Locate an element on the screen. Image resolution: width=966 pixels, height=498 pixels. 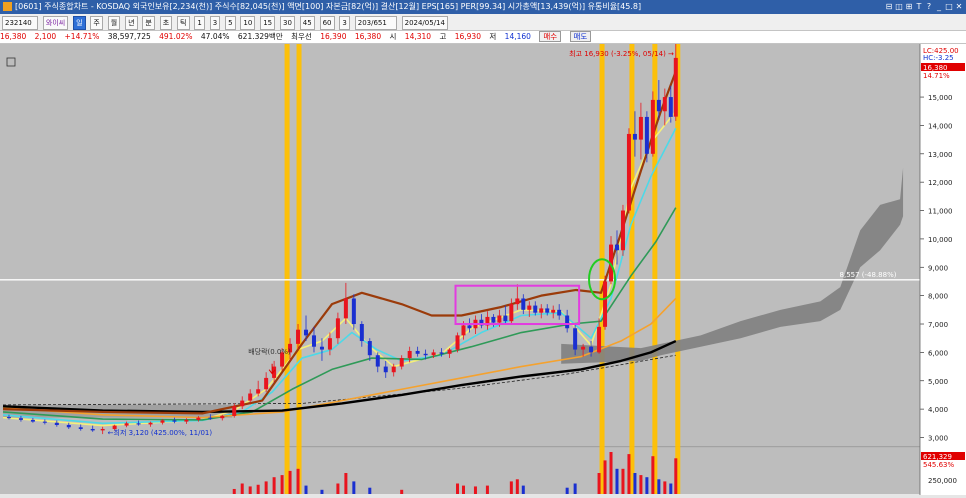
stock-name-label: 와이씨 is located at coordinates (55, 23).